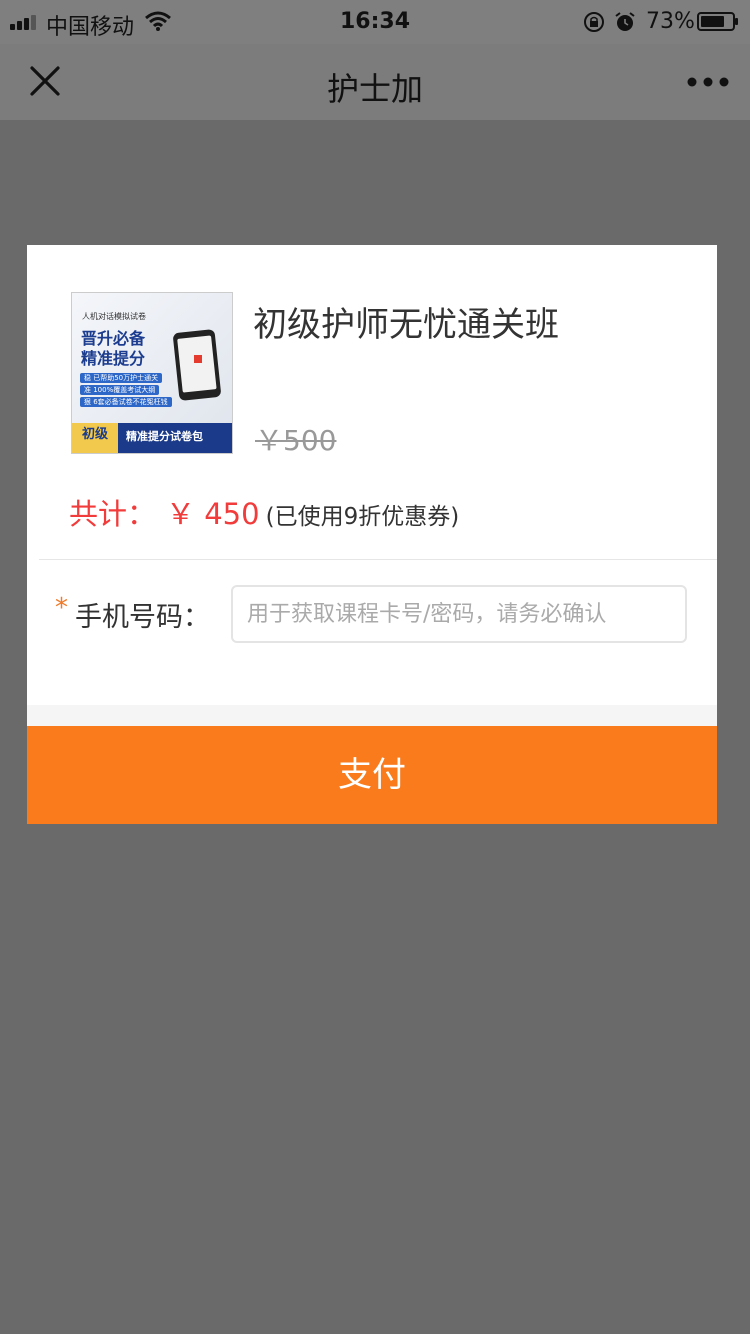  I want to click on phone-number-input, so click(459, 614).